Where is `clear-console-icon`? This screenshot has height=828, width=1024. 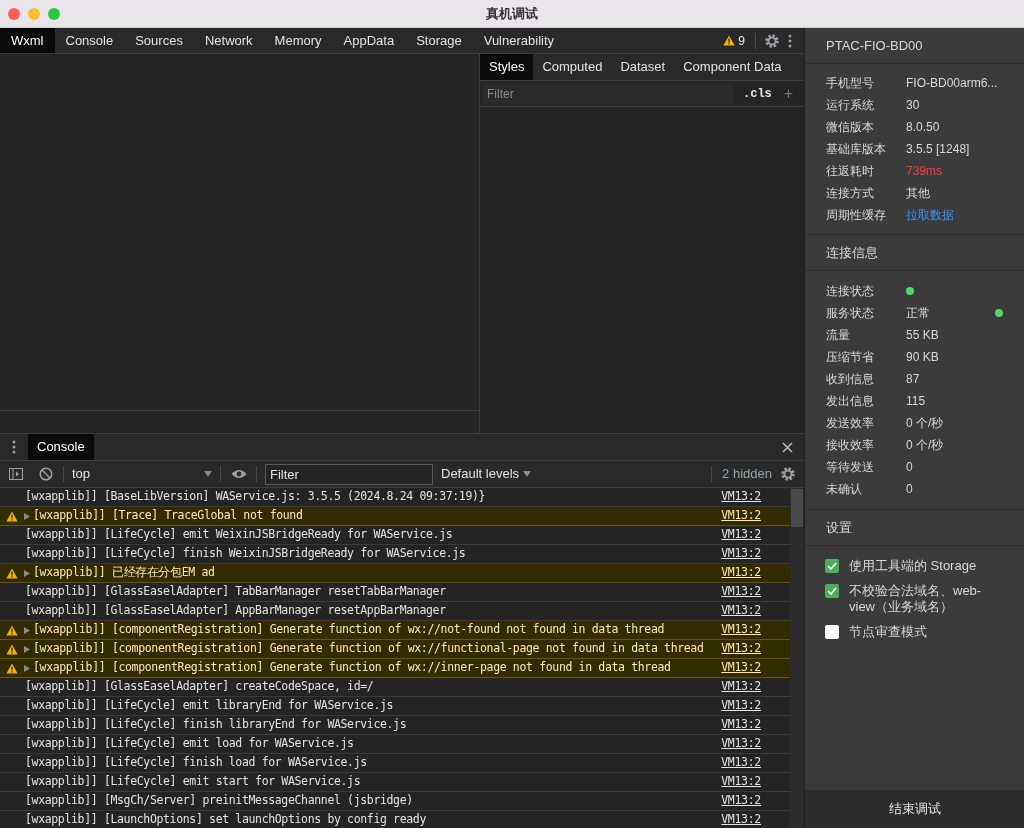
clear-console-icon is located at coordinates (46, 474).